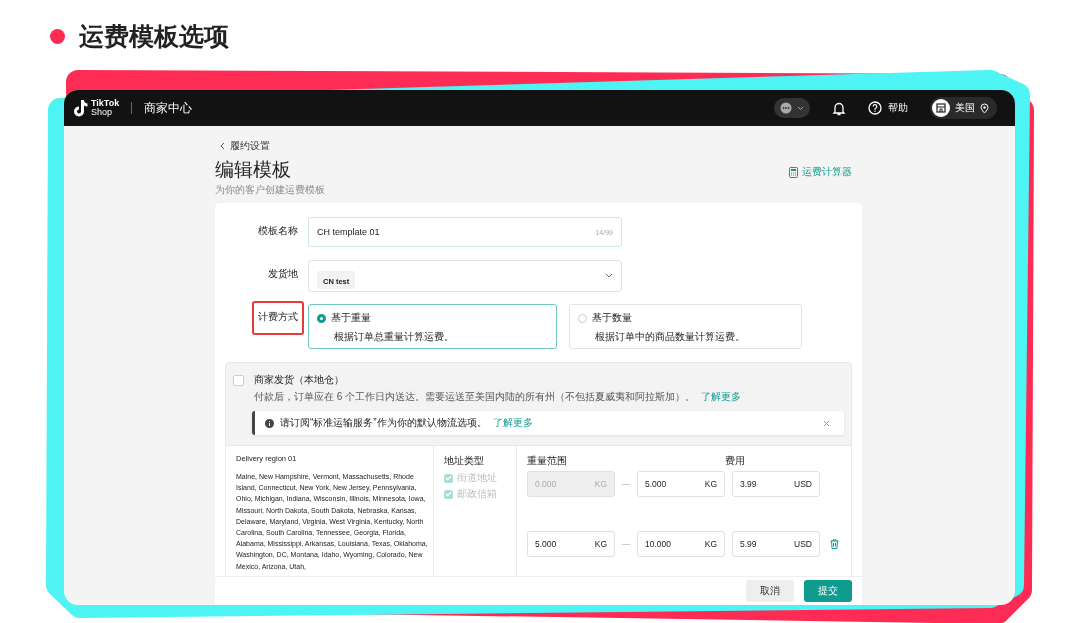 The height and width of the screenshot is (623, 1080). Describe the element at coordinates (770, 591) in the screenshot. I see `cancel-button: 取消` at that location.